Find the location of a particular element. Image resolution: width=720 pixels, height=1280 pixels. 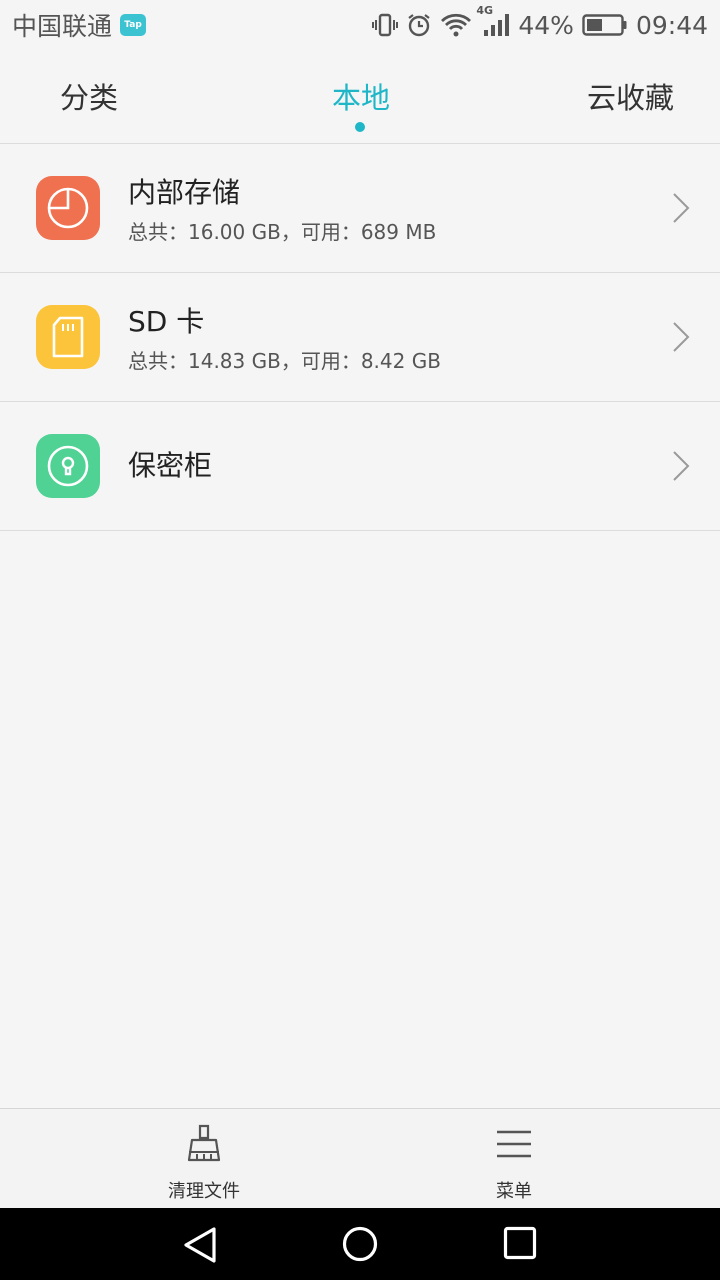

home-icon is located at coordinates (360, 1246).